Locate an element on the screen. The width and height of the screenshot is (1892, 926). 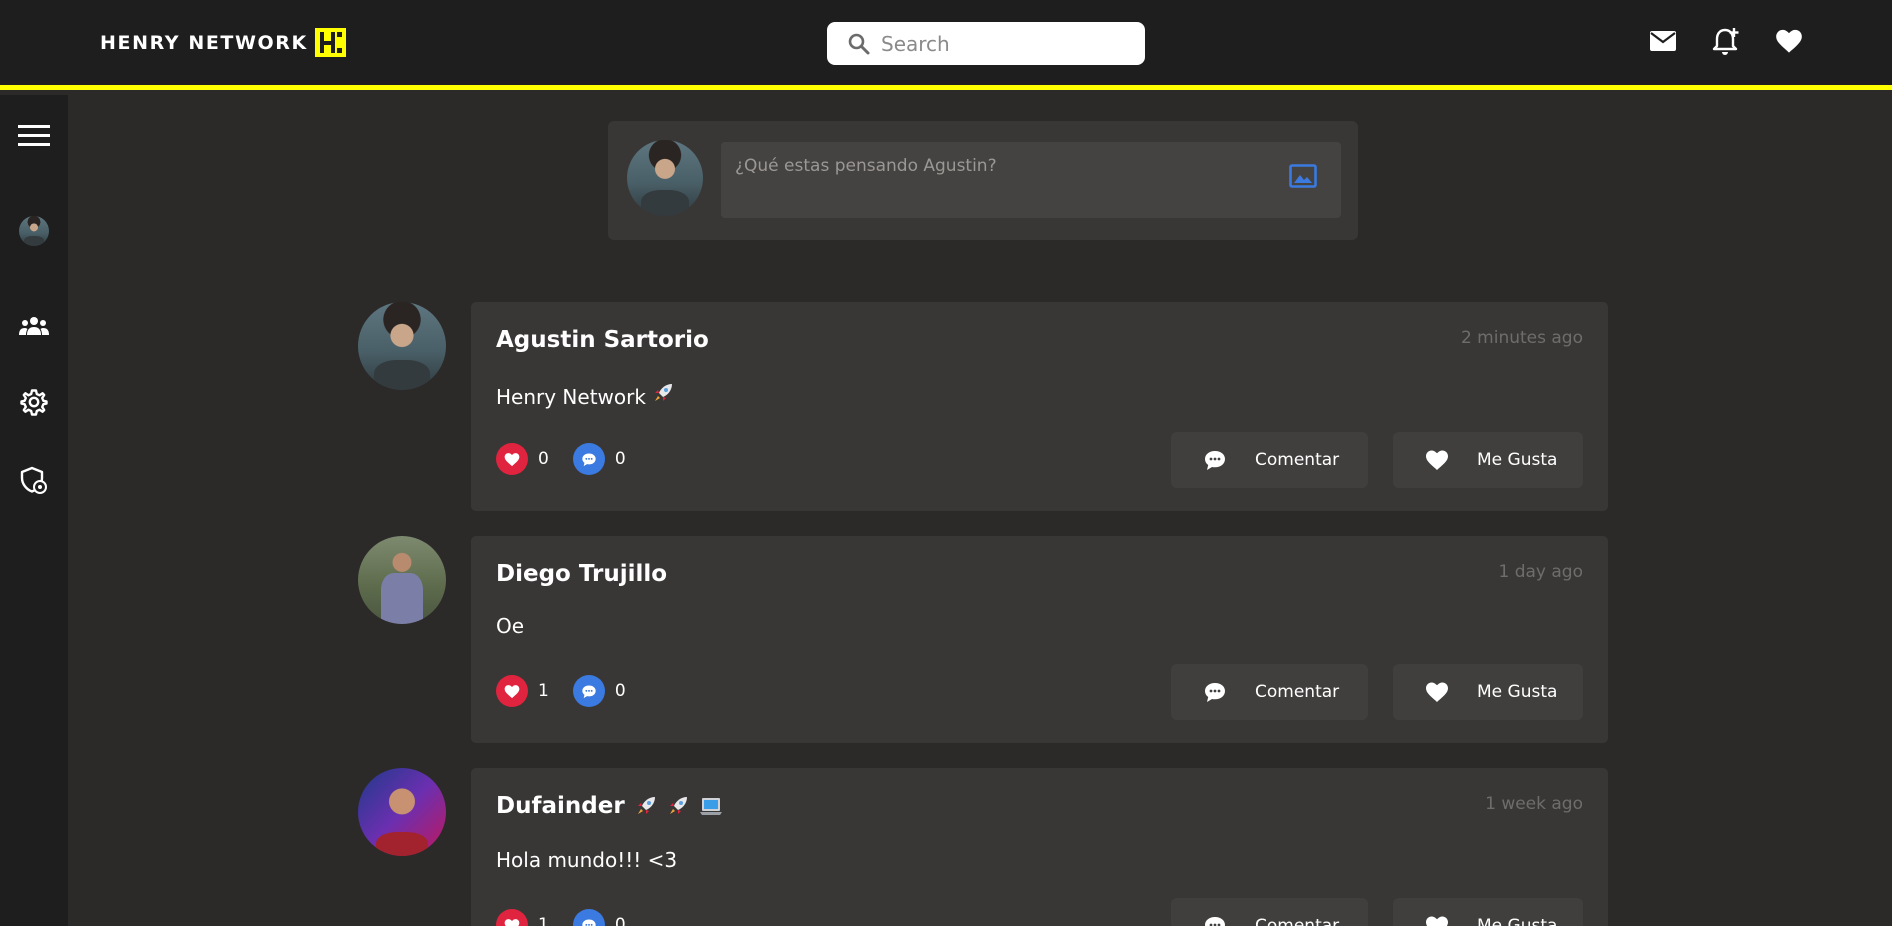
sidebar-item-profile is located at coordinates (34, 231).